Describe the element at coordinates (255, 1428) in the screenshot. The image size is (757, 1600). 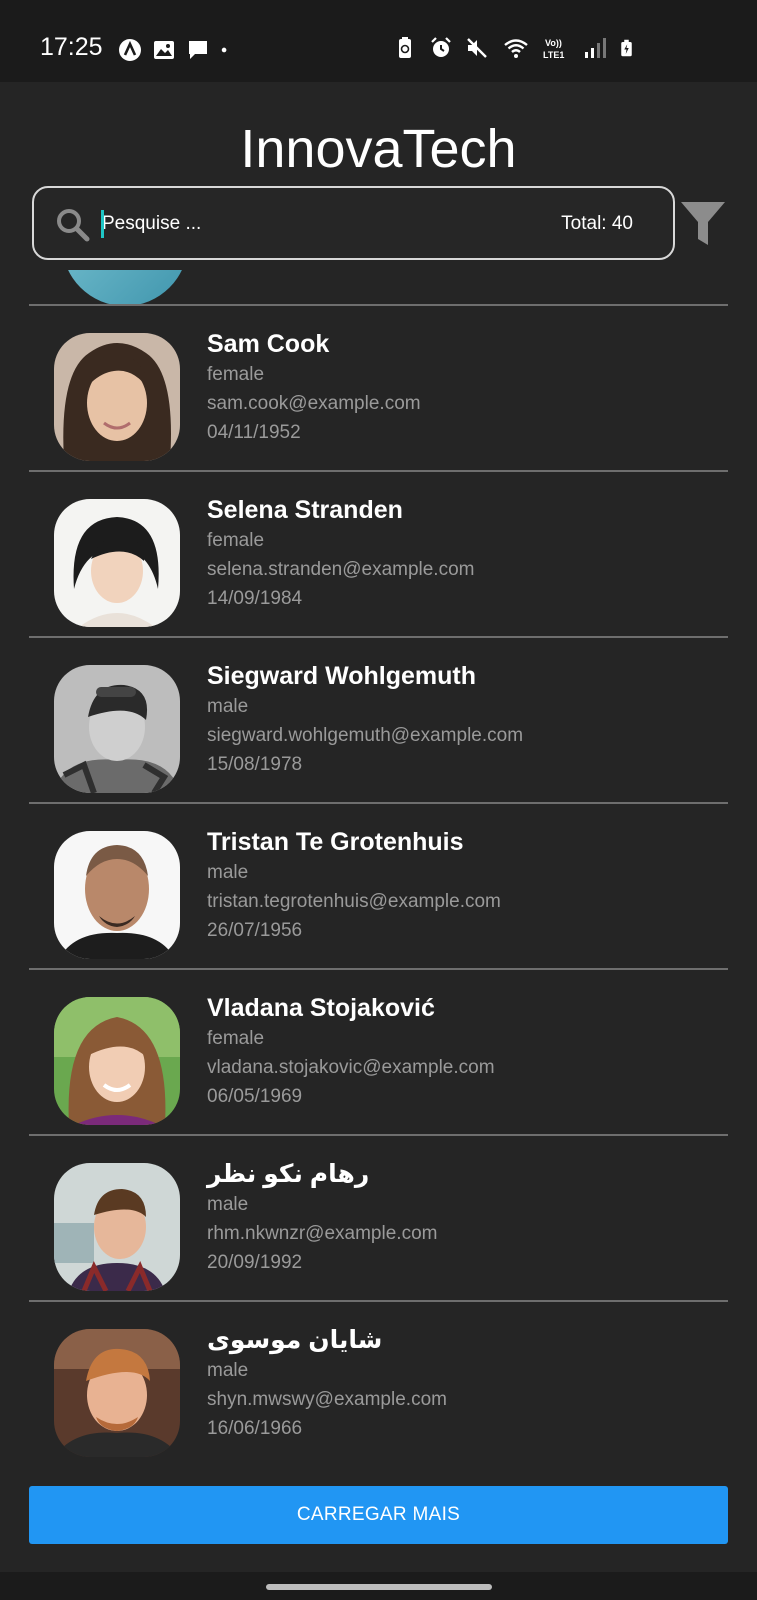
I see `user-dob: 16/06/1966` at that location.